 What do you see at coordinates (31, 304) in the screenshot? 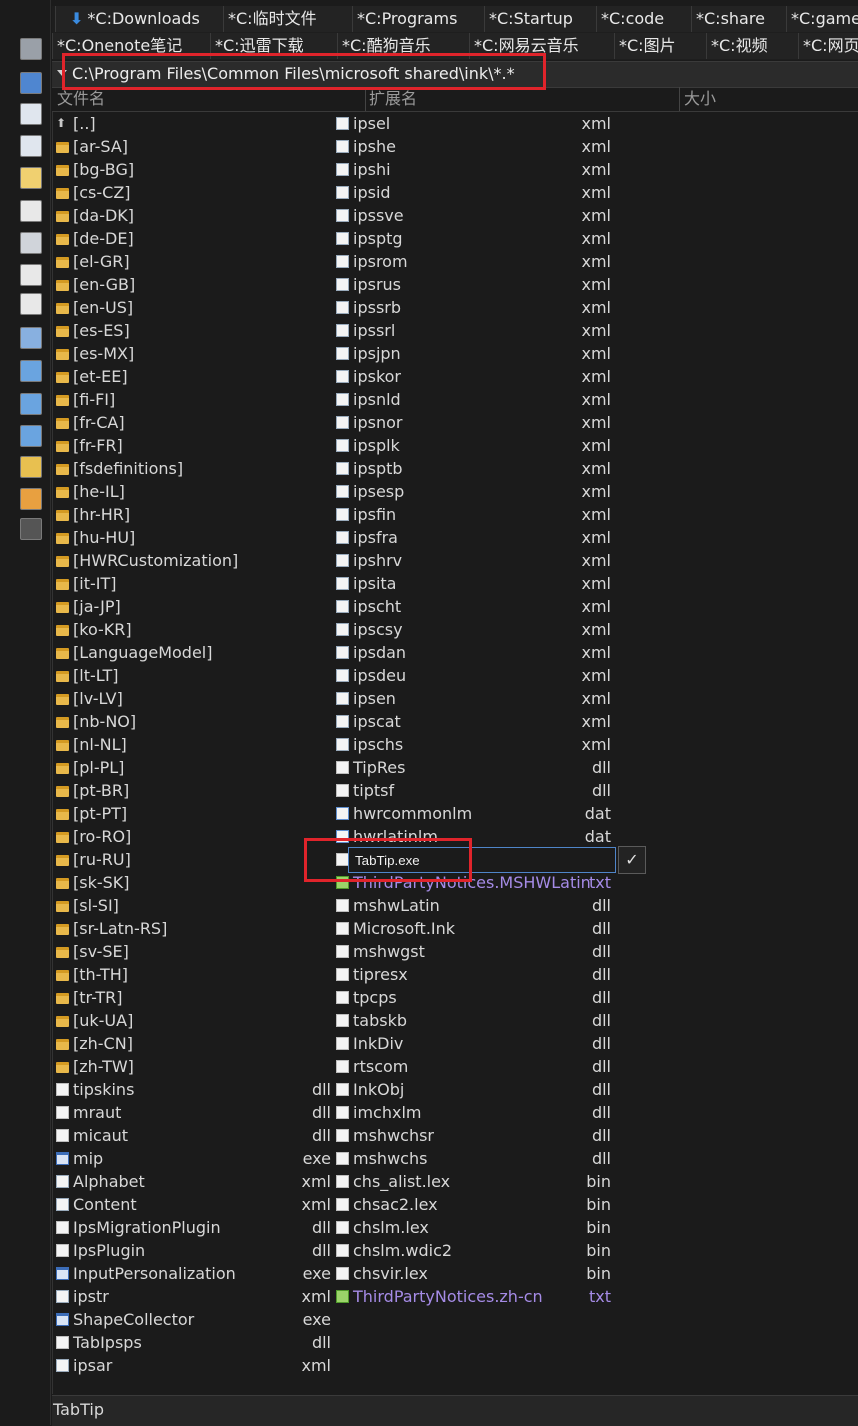
I see `file-icon` at bounding box center [31, 304].